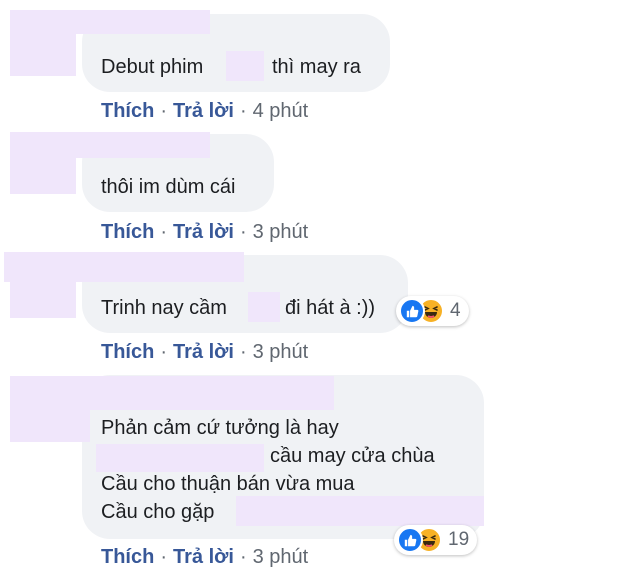 The height and width of the screenshot is (573, 620). Describe the element at coordinates (455, 310) in the screenshot. I see `reaction-count: 4` at that location.